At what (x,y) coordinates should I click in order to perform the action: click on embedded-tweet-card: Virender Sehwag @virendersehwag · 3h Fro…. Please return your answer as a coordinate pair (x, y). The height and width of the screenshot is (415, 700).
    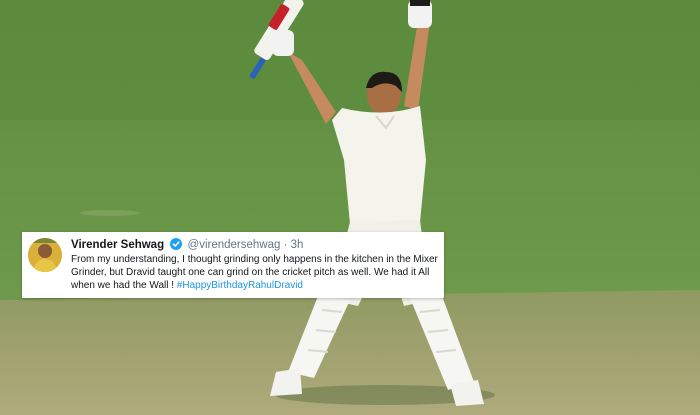
    Looking at the image, I should click on (233, 265).